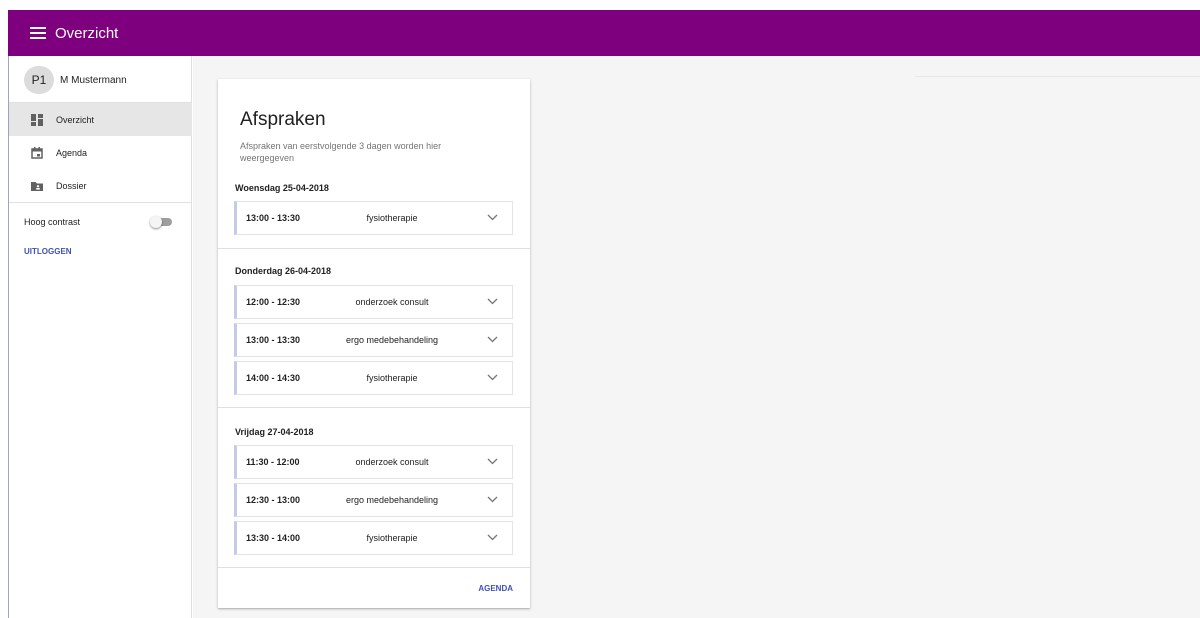 The image size is (1200, 618). I want to click on user-name: M Mustermann, so click(93, 80).